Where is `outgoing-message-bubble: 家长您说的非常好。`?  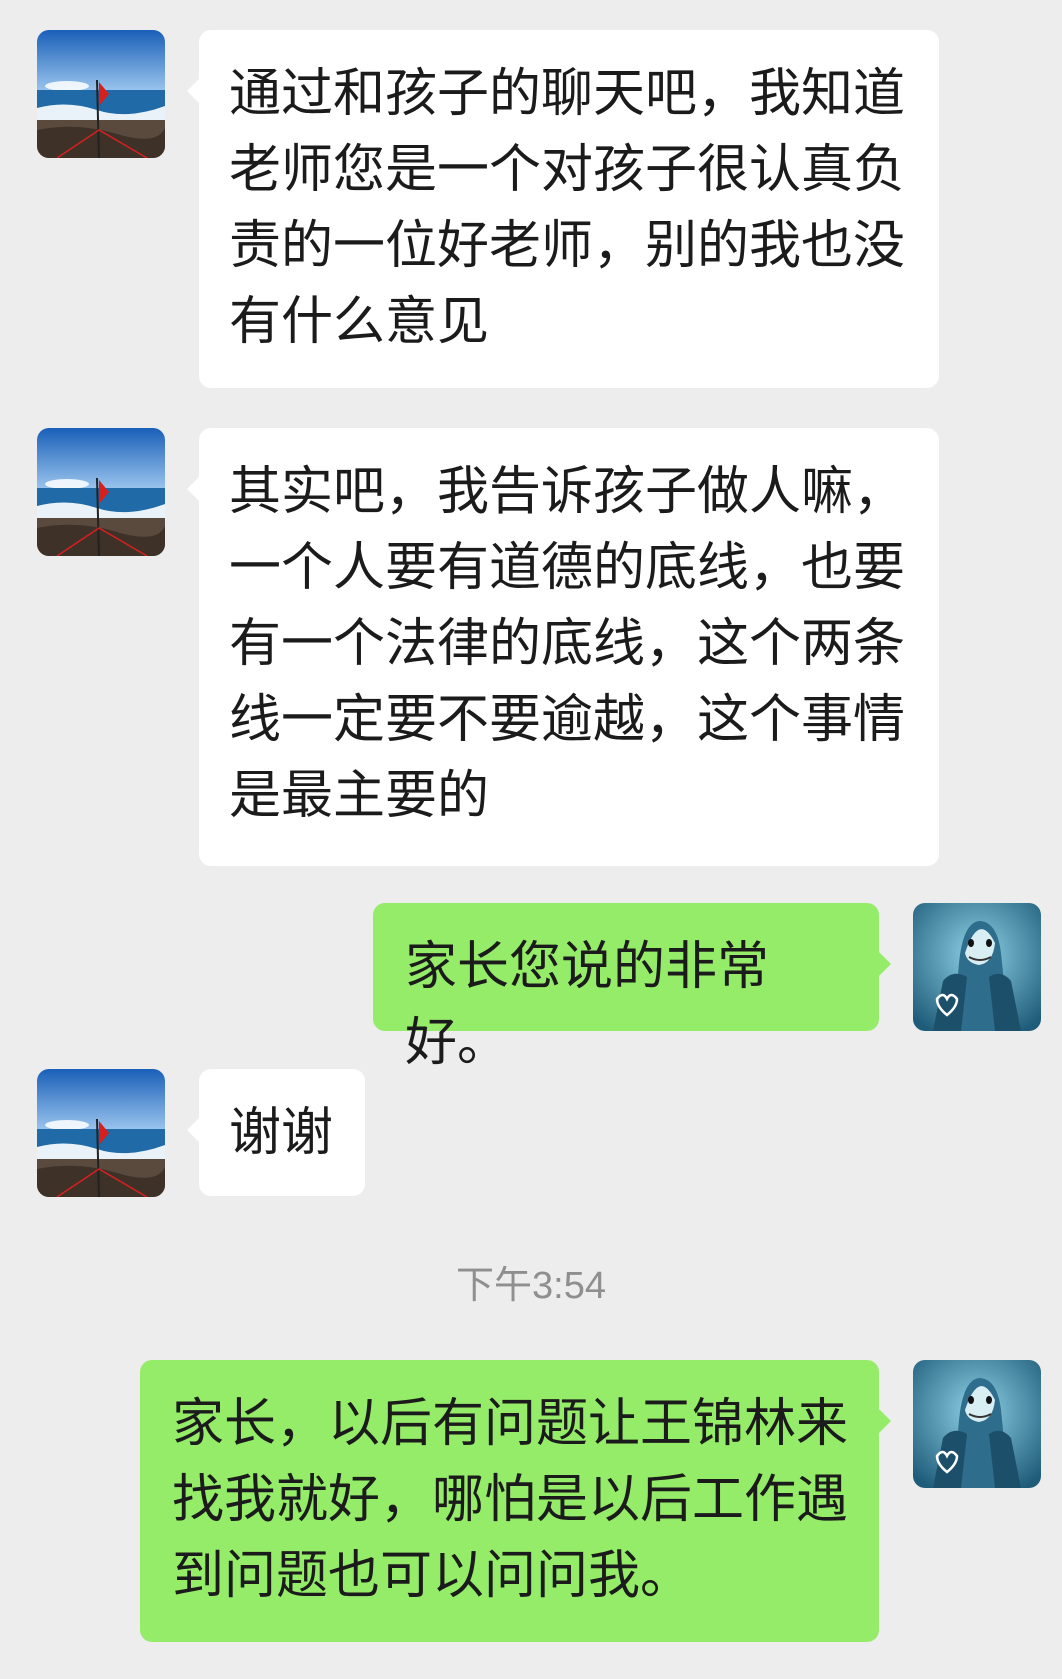
outgoing-message-bubble: 家长您说的非常好。 is located at coordinates (632, 988).